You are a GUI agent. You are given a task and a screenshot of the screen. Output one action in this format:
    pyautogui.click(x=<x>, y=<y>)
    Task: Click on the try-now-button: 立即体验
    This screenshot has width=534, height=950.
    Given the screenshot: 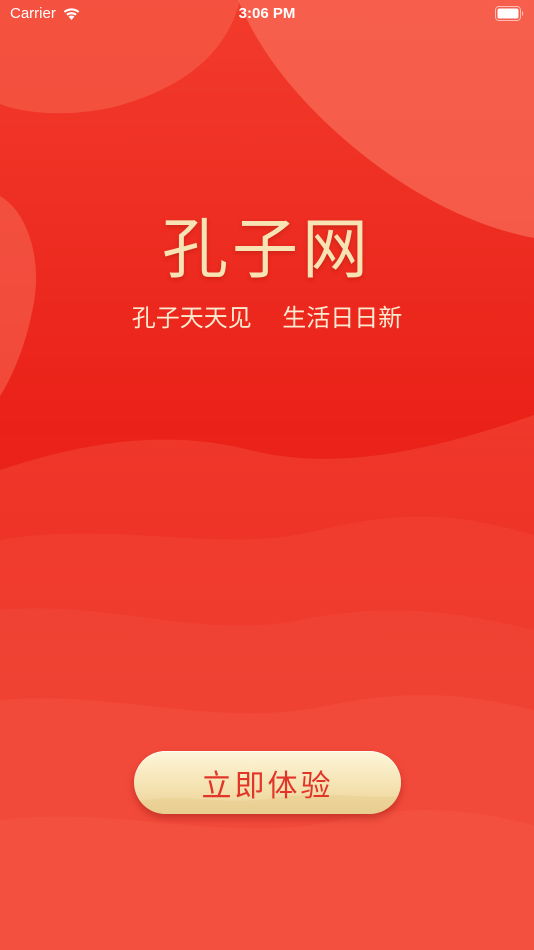 What is the action you would take?
    pyautogui.click(x=267, y=782)
    